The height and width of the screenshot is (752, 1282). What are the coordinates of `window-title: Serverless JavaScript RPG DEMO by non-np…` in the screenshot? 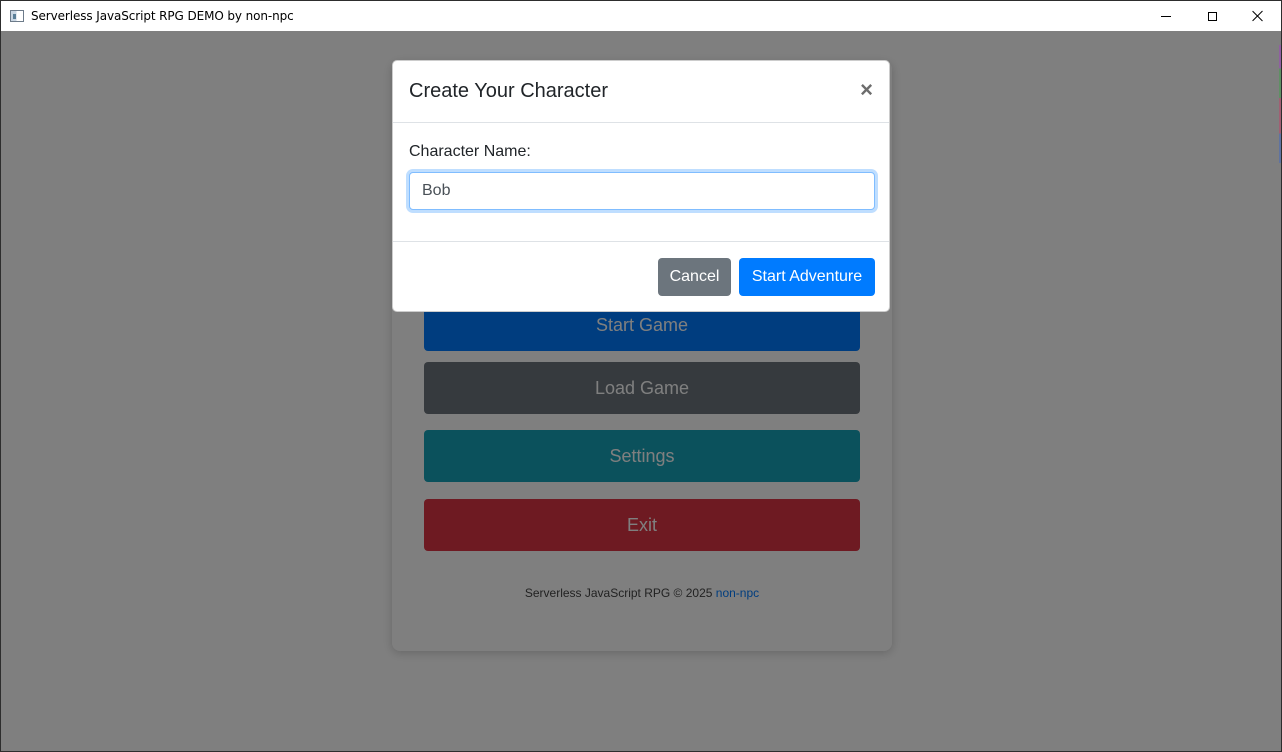 It's located at (162, 16).